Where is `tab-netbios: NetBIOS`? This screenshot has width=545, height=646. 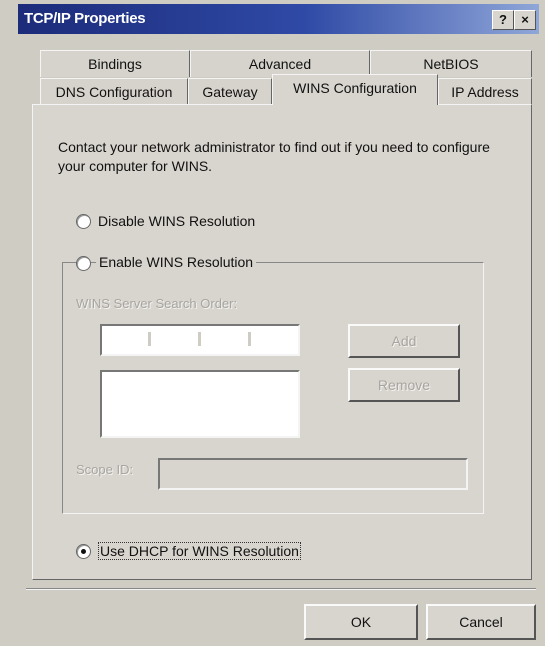 tab-netbios: NetBIOS is located at coordinates (451, 63).